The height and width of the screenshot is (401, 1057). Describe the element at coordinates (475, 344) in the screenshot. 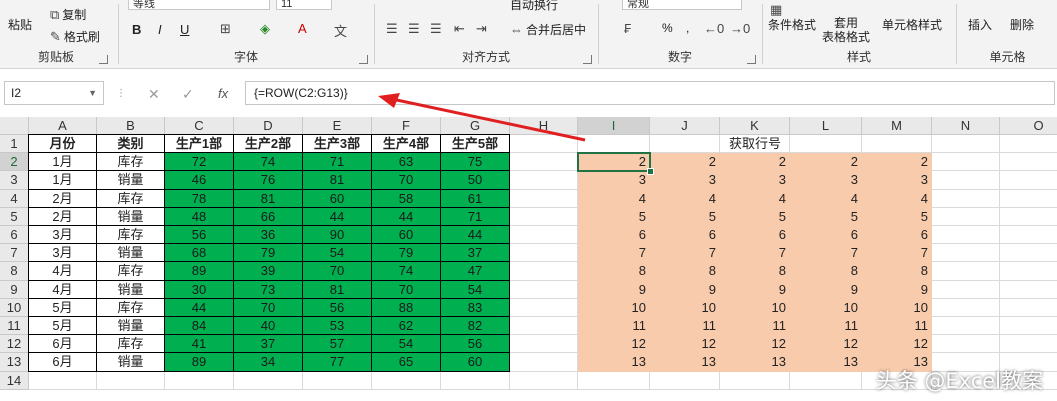

I see `cell-g12: 56` at that location.